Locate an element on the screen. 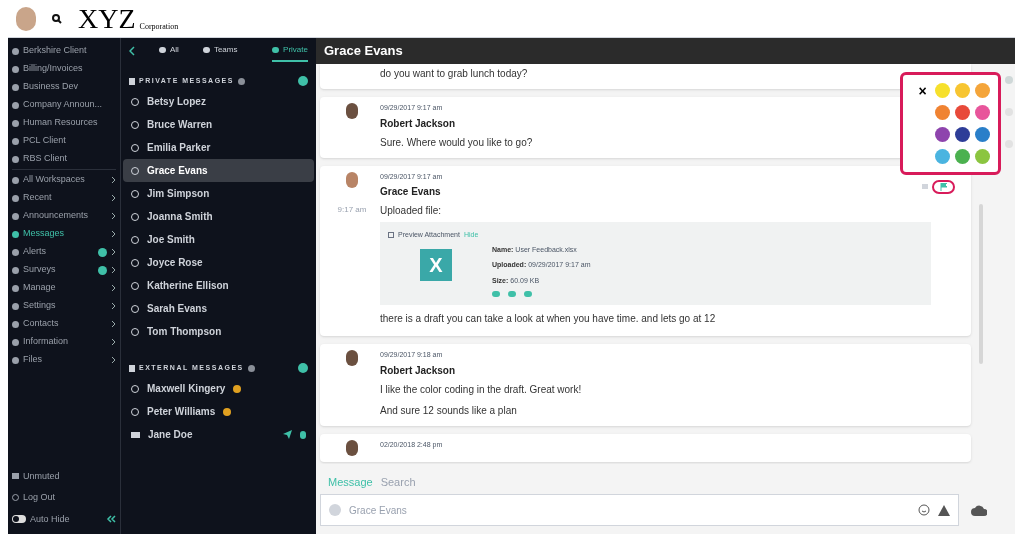 This screenshot has width=1015, height=534. channel-tab: Private is located at coordinates (290, 51).